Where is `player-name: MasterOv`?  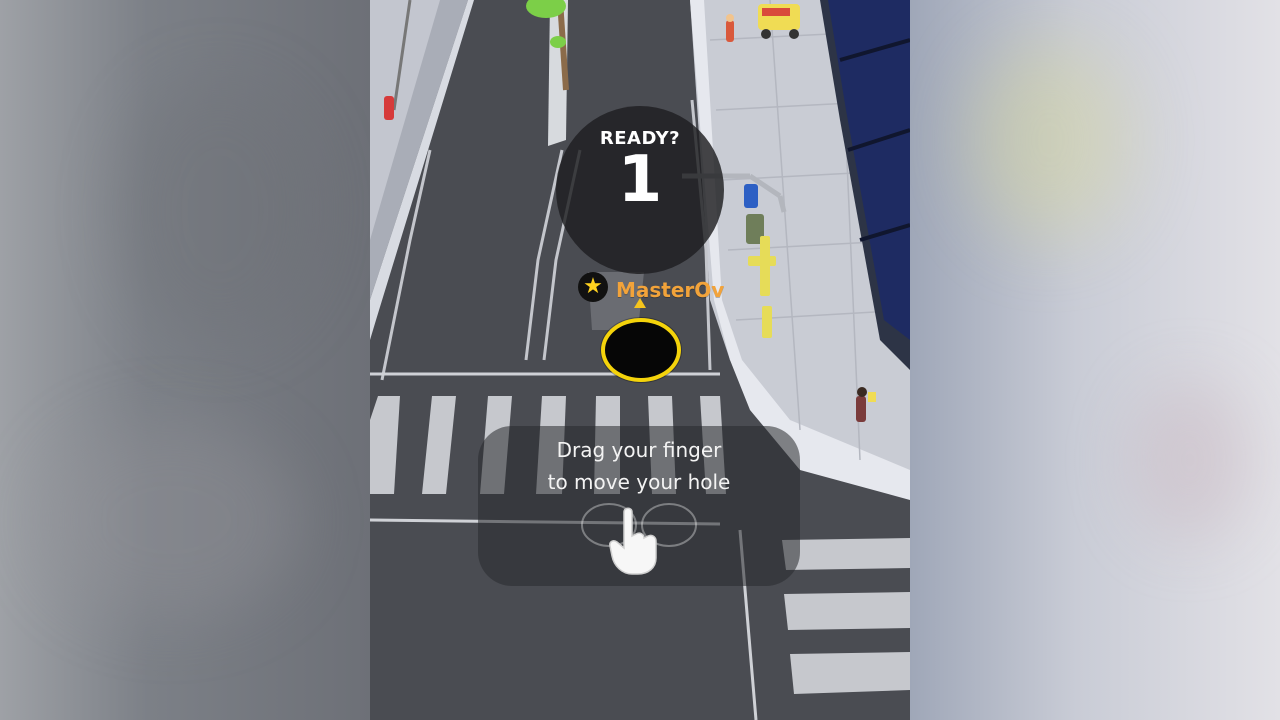
player-name: MasterOv is located at coordinates (670, 290).